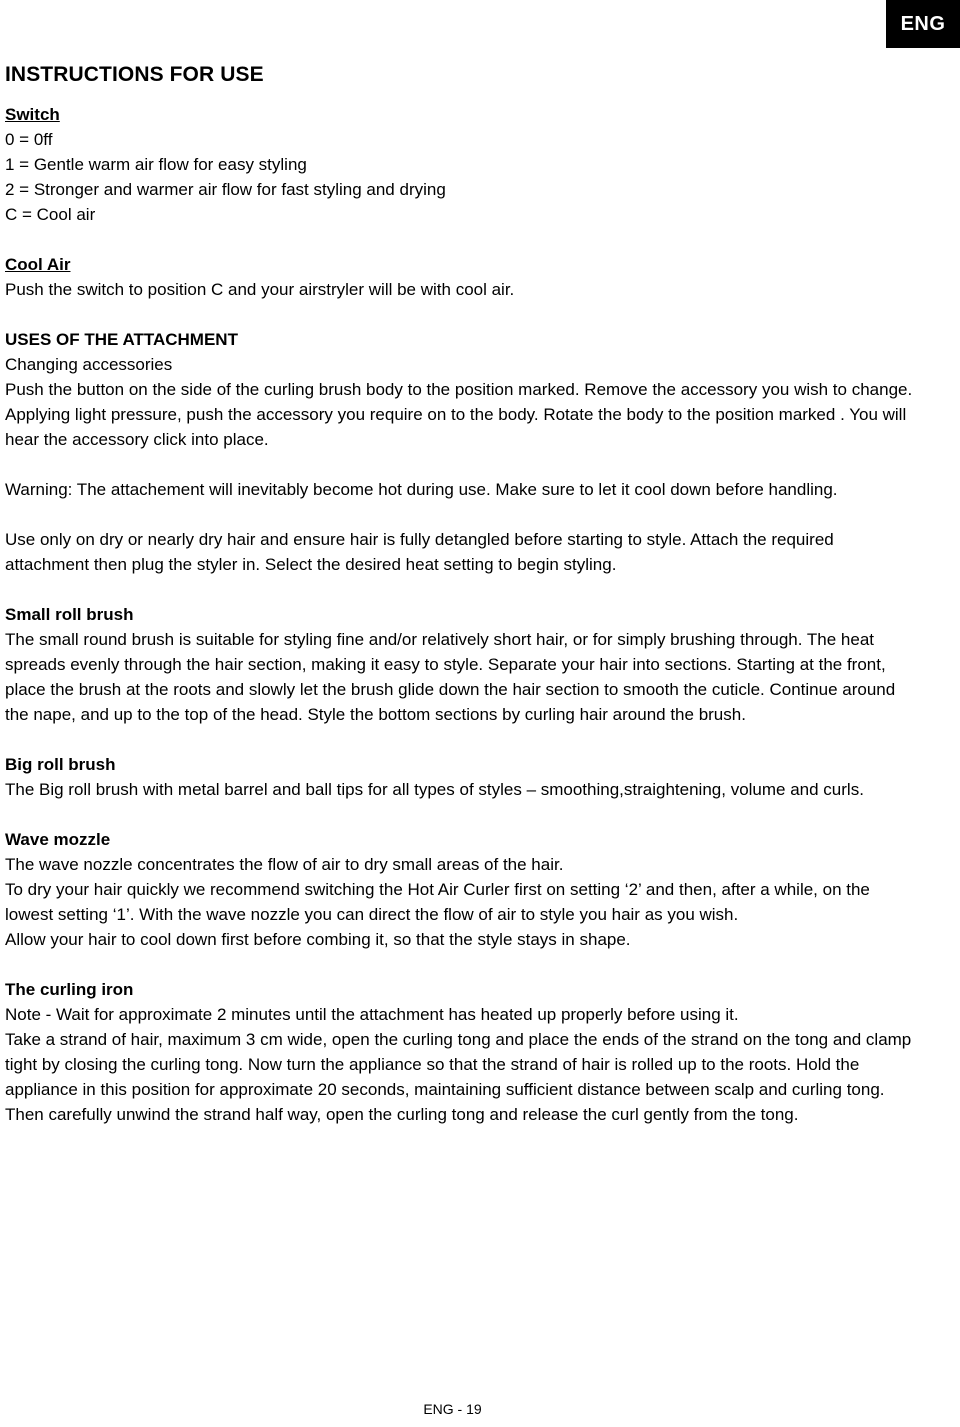 The width and height of the screenshot is (960, 1427). Describe the element at coordinates (50, 214) in the screenshot. I see `switch-option-c: C = Cool air` at that location.